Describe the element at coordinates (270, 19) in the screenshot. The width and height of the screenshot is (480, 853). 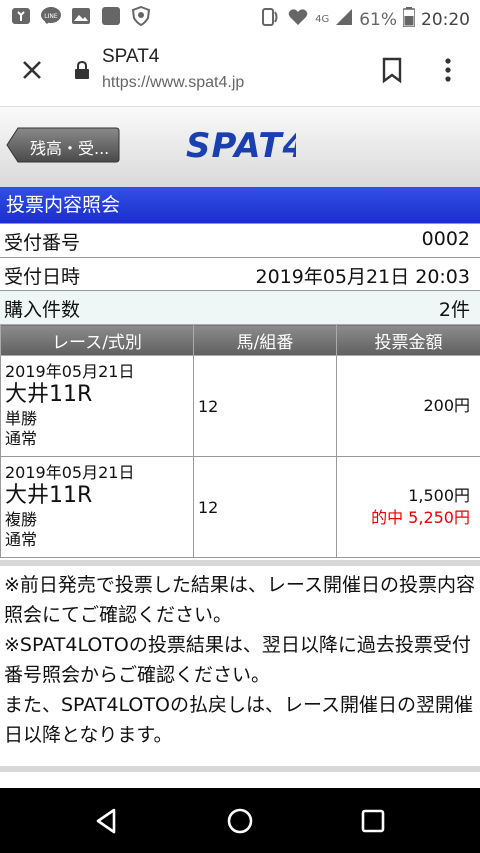
I see `nfc-icon` at that location.